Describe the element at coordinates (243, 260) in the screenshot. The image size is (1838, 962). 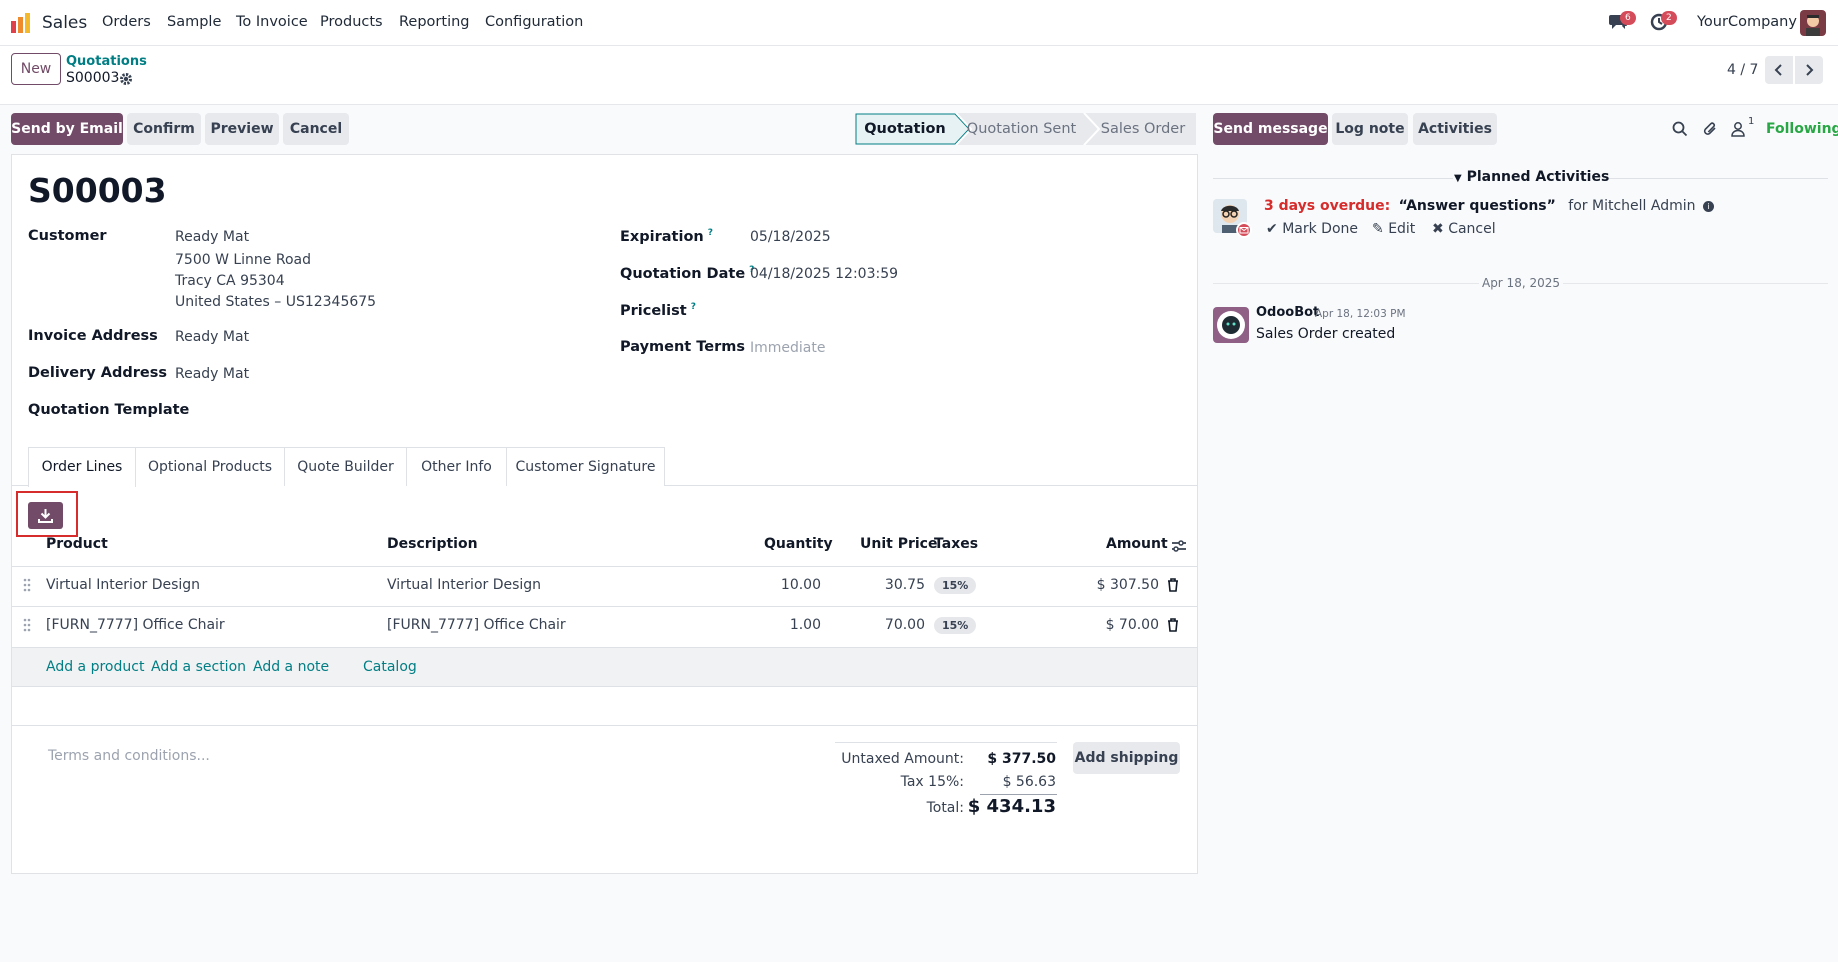
I see `customer-street: 7500 W Linne Road` at that location.